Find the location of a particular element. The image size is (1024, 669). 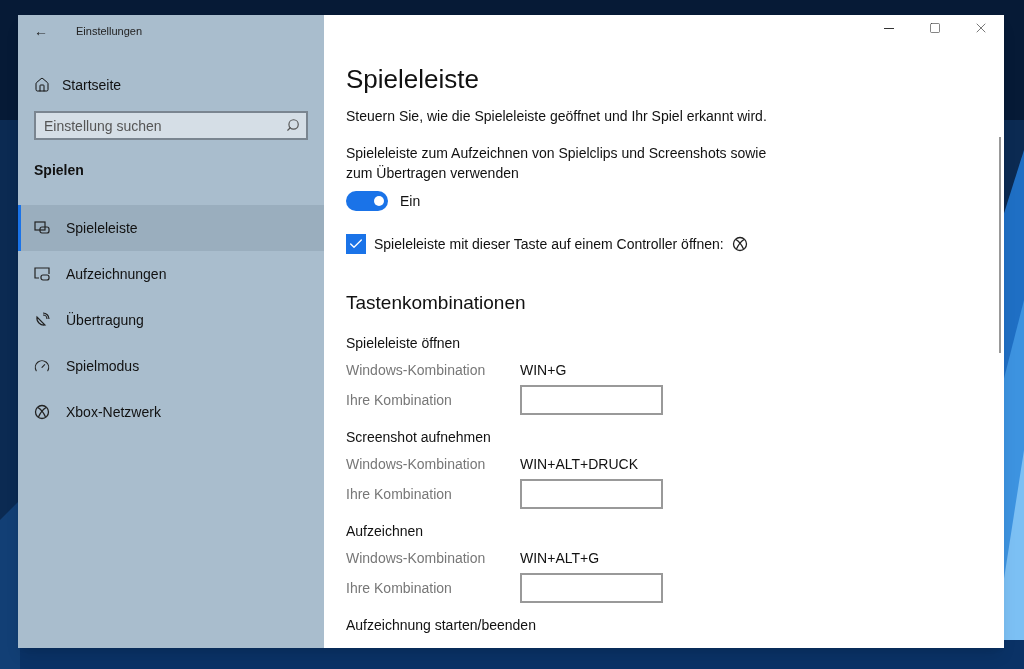

window-title: Einstellungen is located at coordinates (109, 31).